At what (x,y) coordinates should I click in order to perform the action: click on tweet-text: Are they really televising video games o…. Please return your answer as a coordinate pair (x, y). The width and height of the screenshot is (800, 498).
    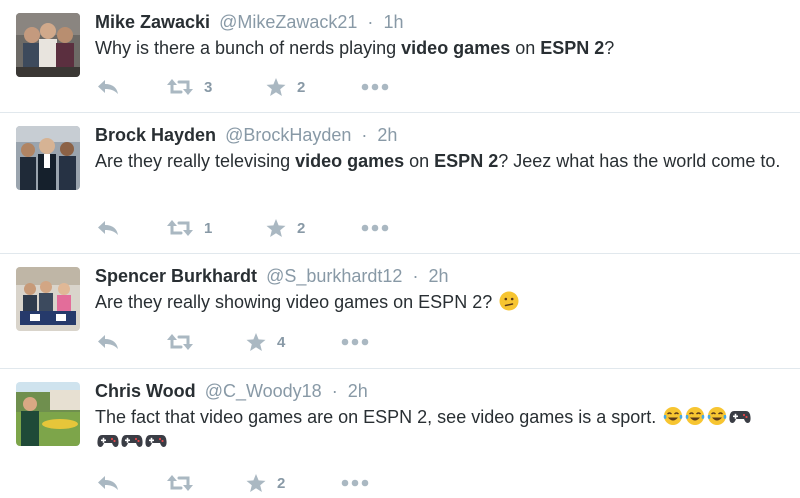
    Looking at the image, I should click on (438, 161).